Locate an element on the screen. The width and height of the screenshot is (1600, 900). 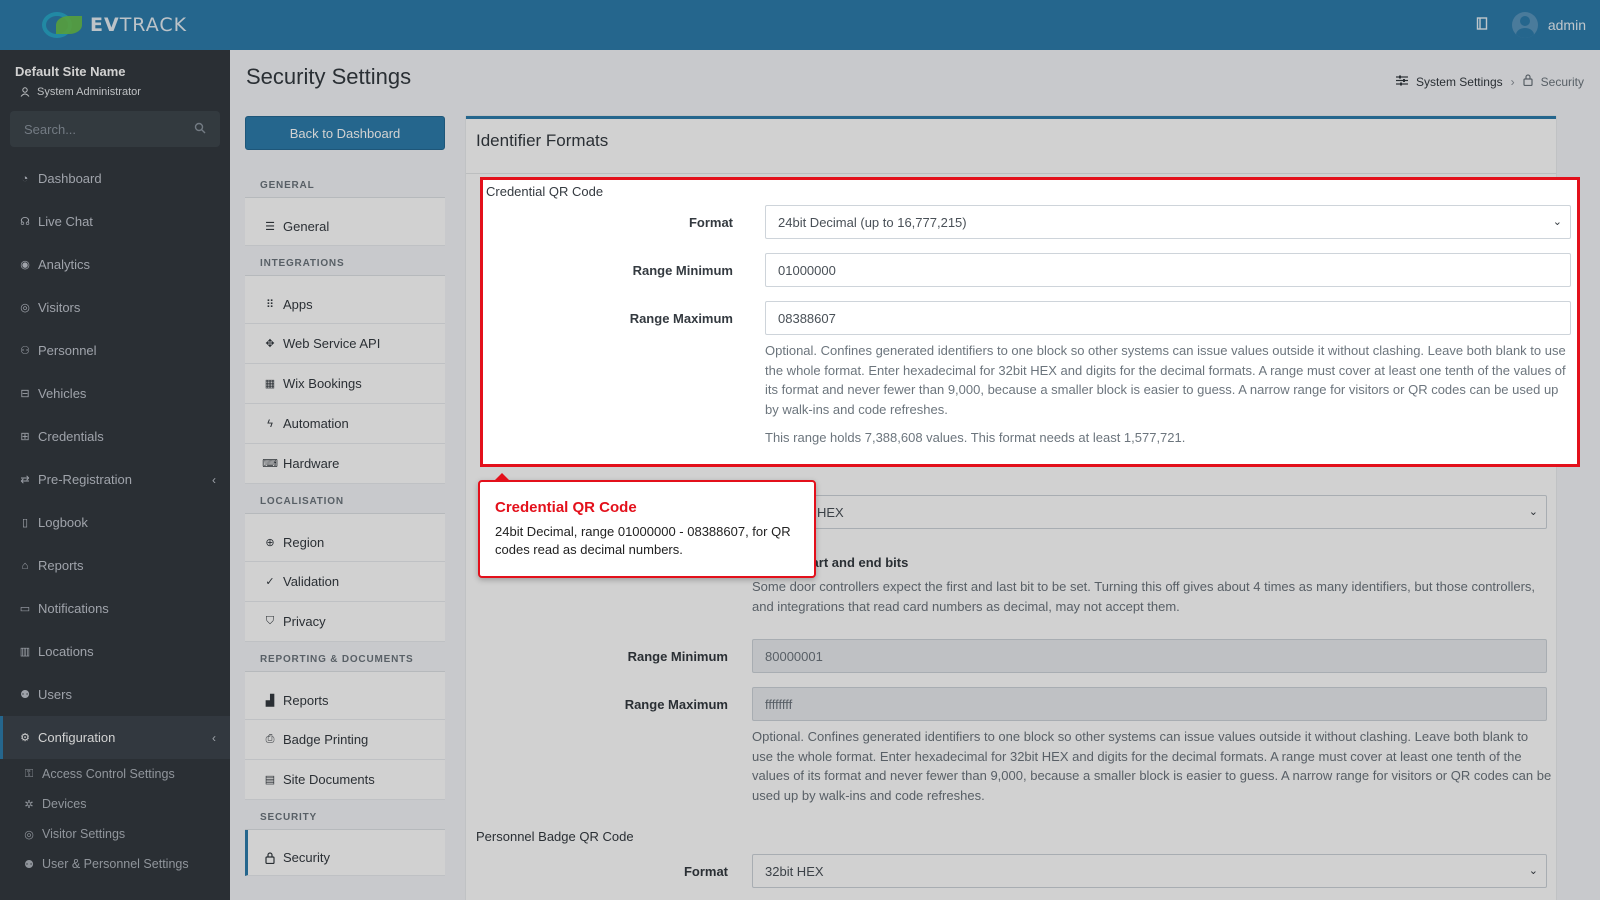
sidebar-subitem-label: Devices is located at coordinates (64, 804).